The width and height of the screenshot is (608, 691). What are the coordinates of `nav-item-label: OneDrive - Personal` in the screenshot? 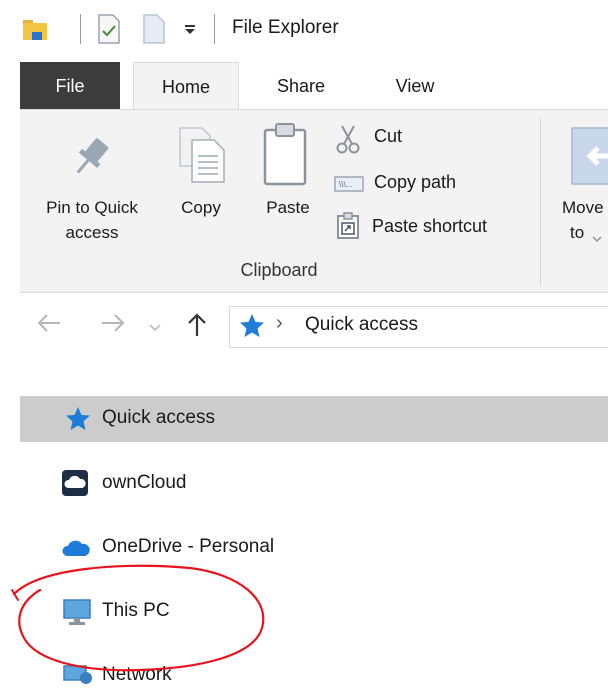 It's located at (188, 546).